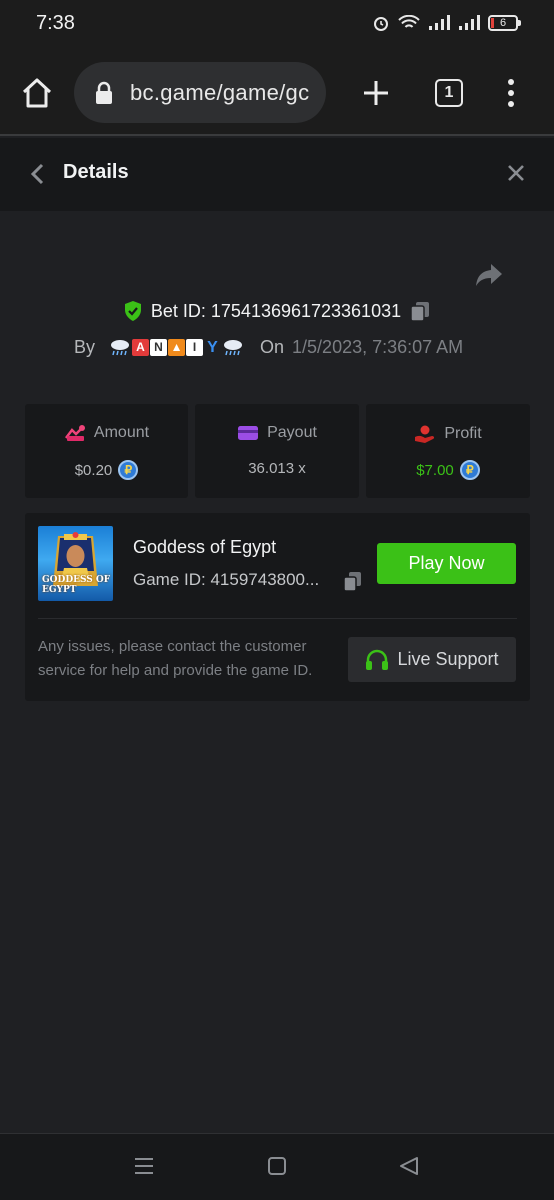 Image resolution: width=554 pixels, height=1200 pixels. I want to click on bet-id-row: Bet ID: 1754136961723361031, so click(277, 311).